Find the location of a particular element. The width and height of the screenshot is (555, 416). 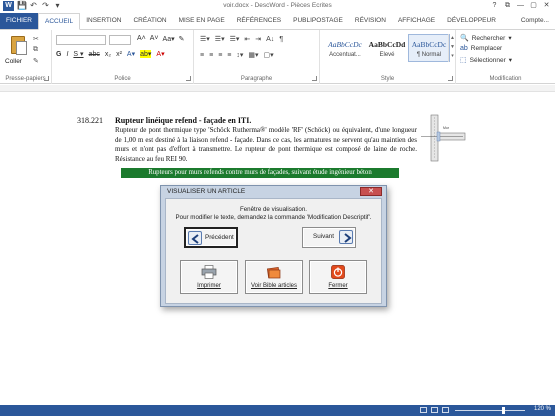

ribbon-display-icon: ⧉ is located at coordinates (507, 5).